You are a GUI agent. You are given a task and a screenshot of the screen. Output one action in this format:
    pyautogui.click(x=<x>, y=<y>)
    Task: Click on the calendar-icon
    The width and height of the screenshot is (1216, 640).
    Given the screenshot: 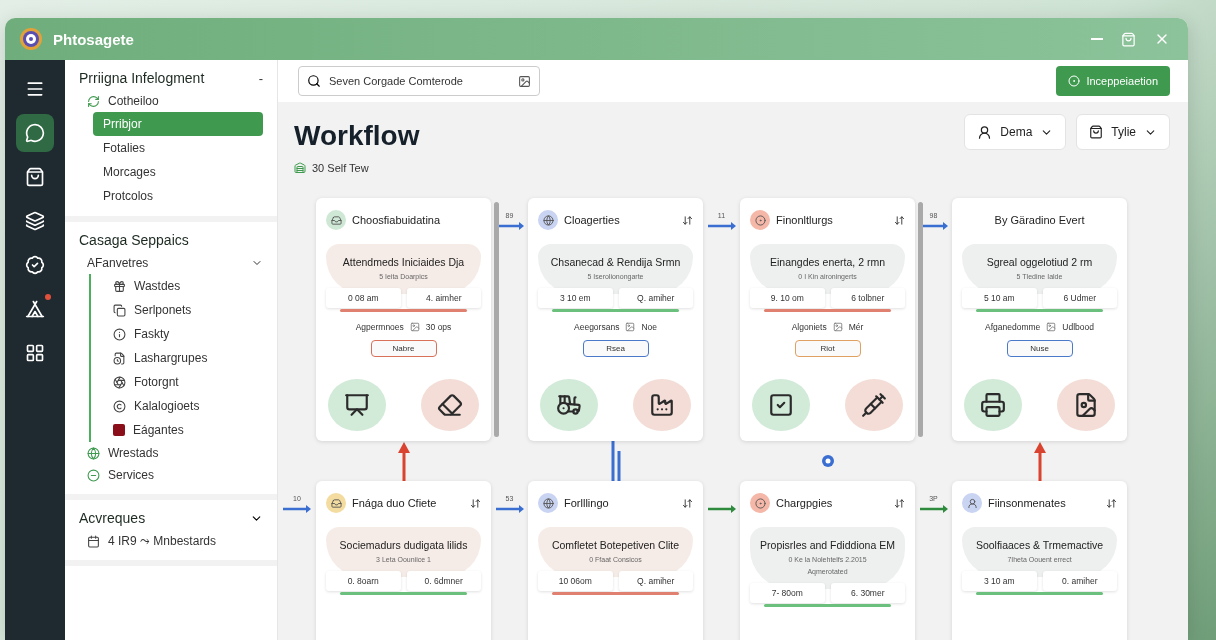 What is the action you would take?
    pyautogui.click(x=93, y=541)
    